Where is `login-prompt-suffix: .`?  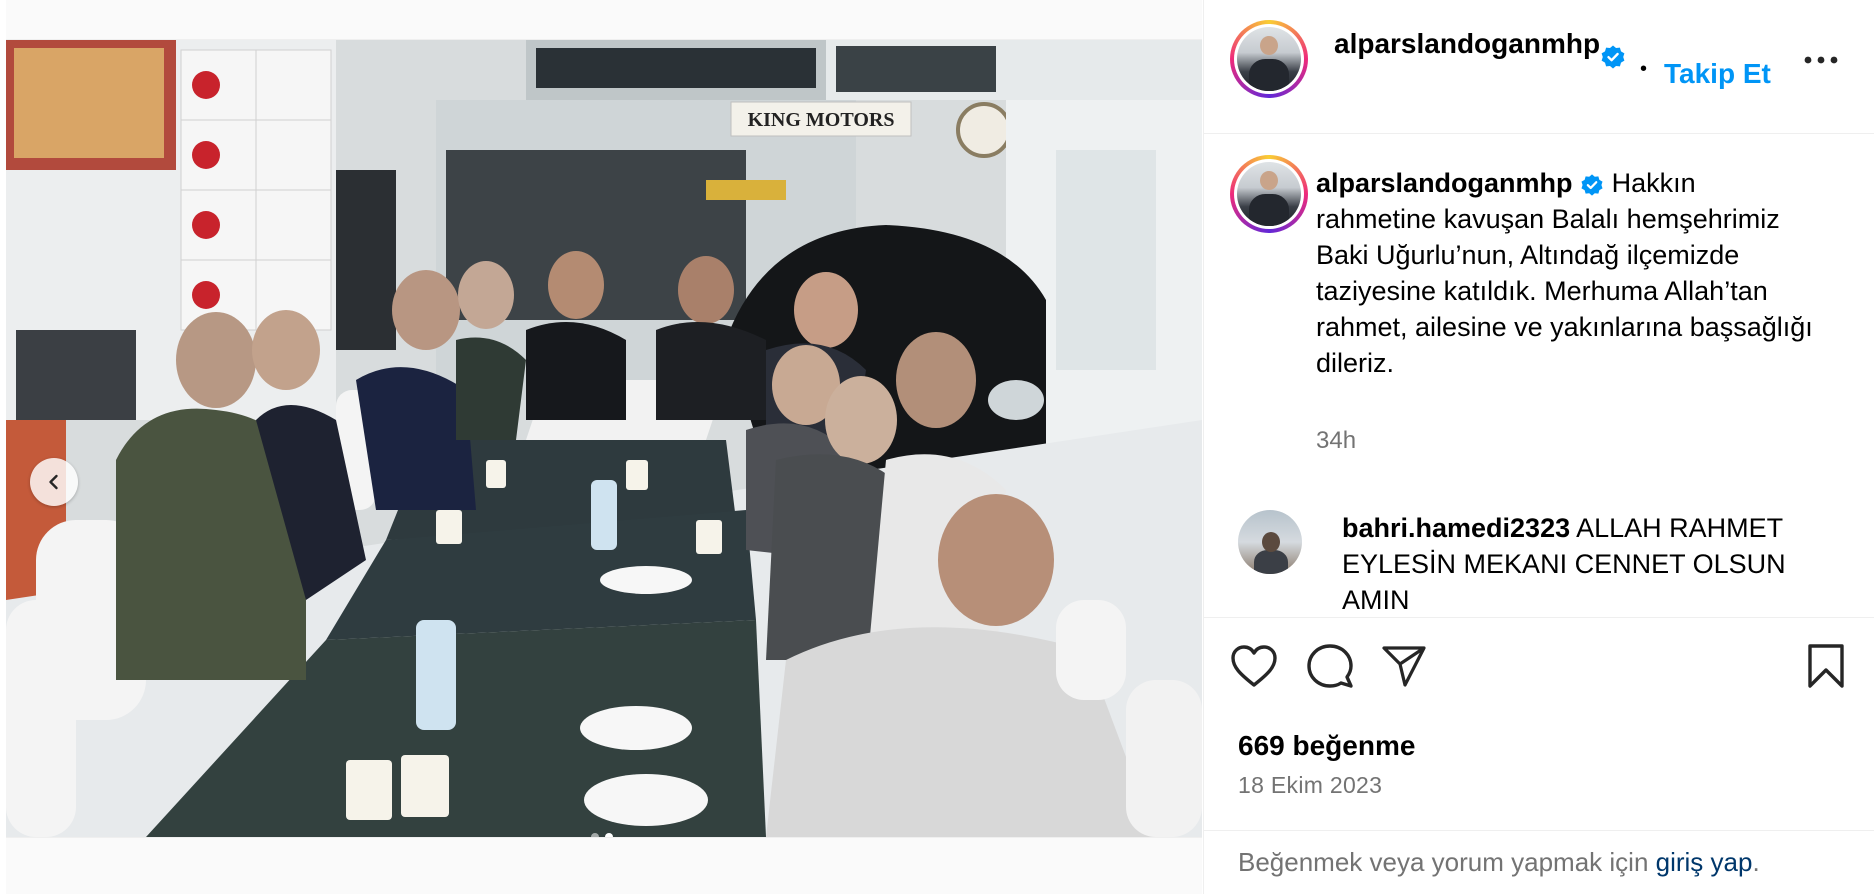 login-prompt-suffix: . is located at coordinates (1756, 862).